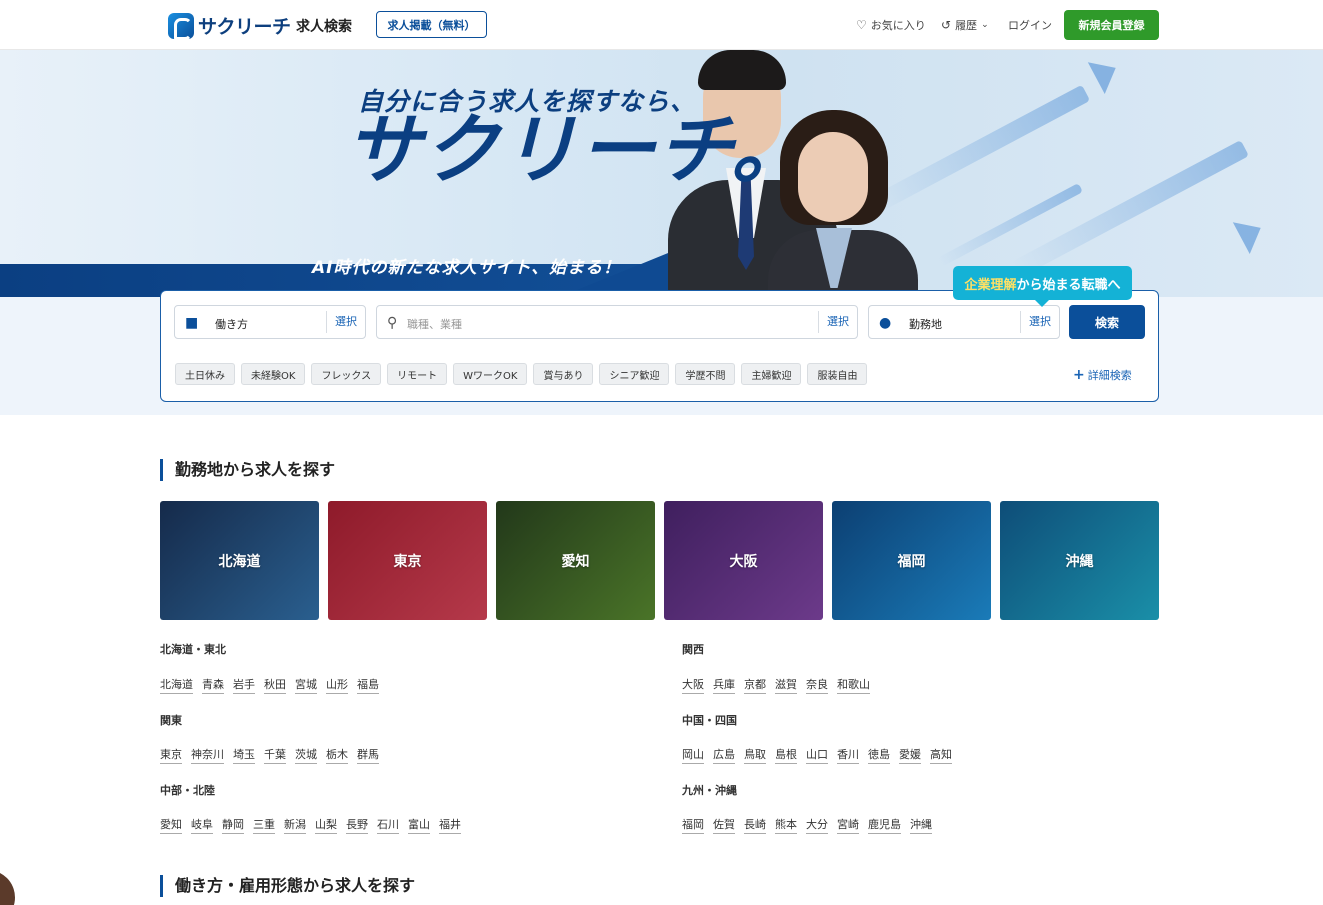 The width and height of the screenshot is (1323, 905). What do you see at coordinates (755, 685) in the screenshot?
I see `prefecture-link: 京都` at bounding box center [755, 685].